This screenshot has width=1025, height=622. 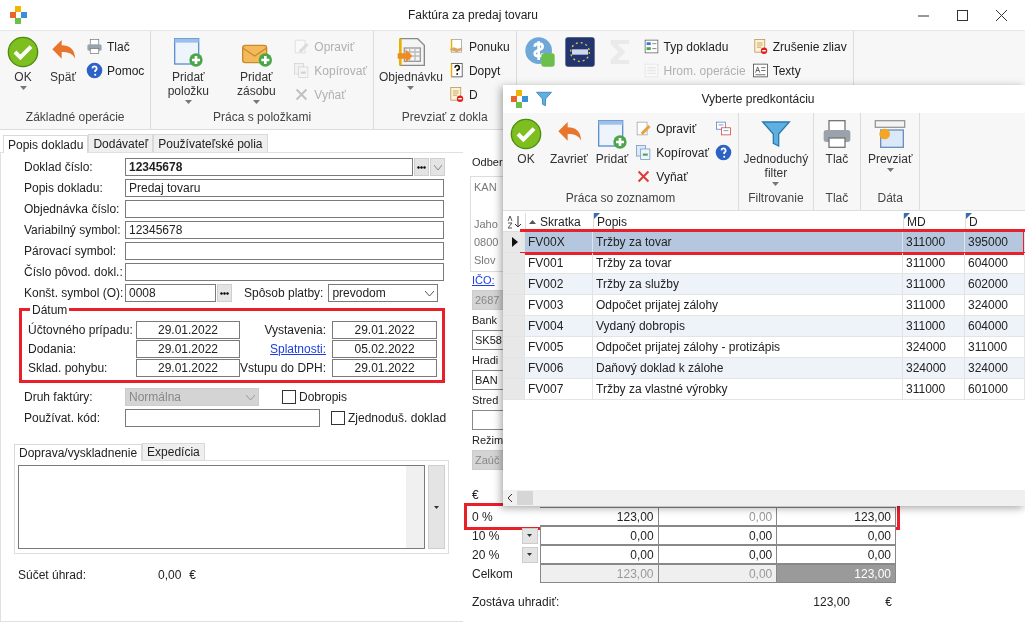 What do you see at coordinates (529, 554) in the screenshot?
I see `dropdown-button` at bounding box center [529, 554].